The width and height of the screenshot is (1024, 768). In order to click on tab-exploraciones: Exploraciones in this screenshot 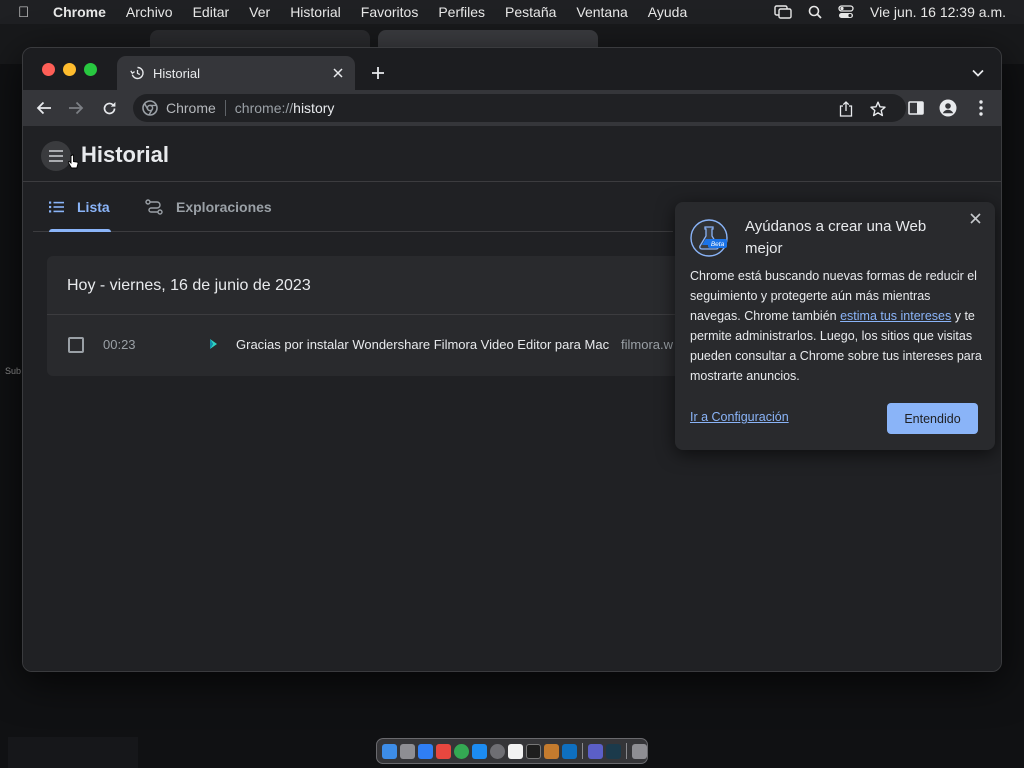, I will do `click(208, 206)`.